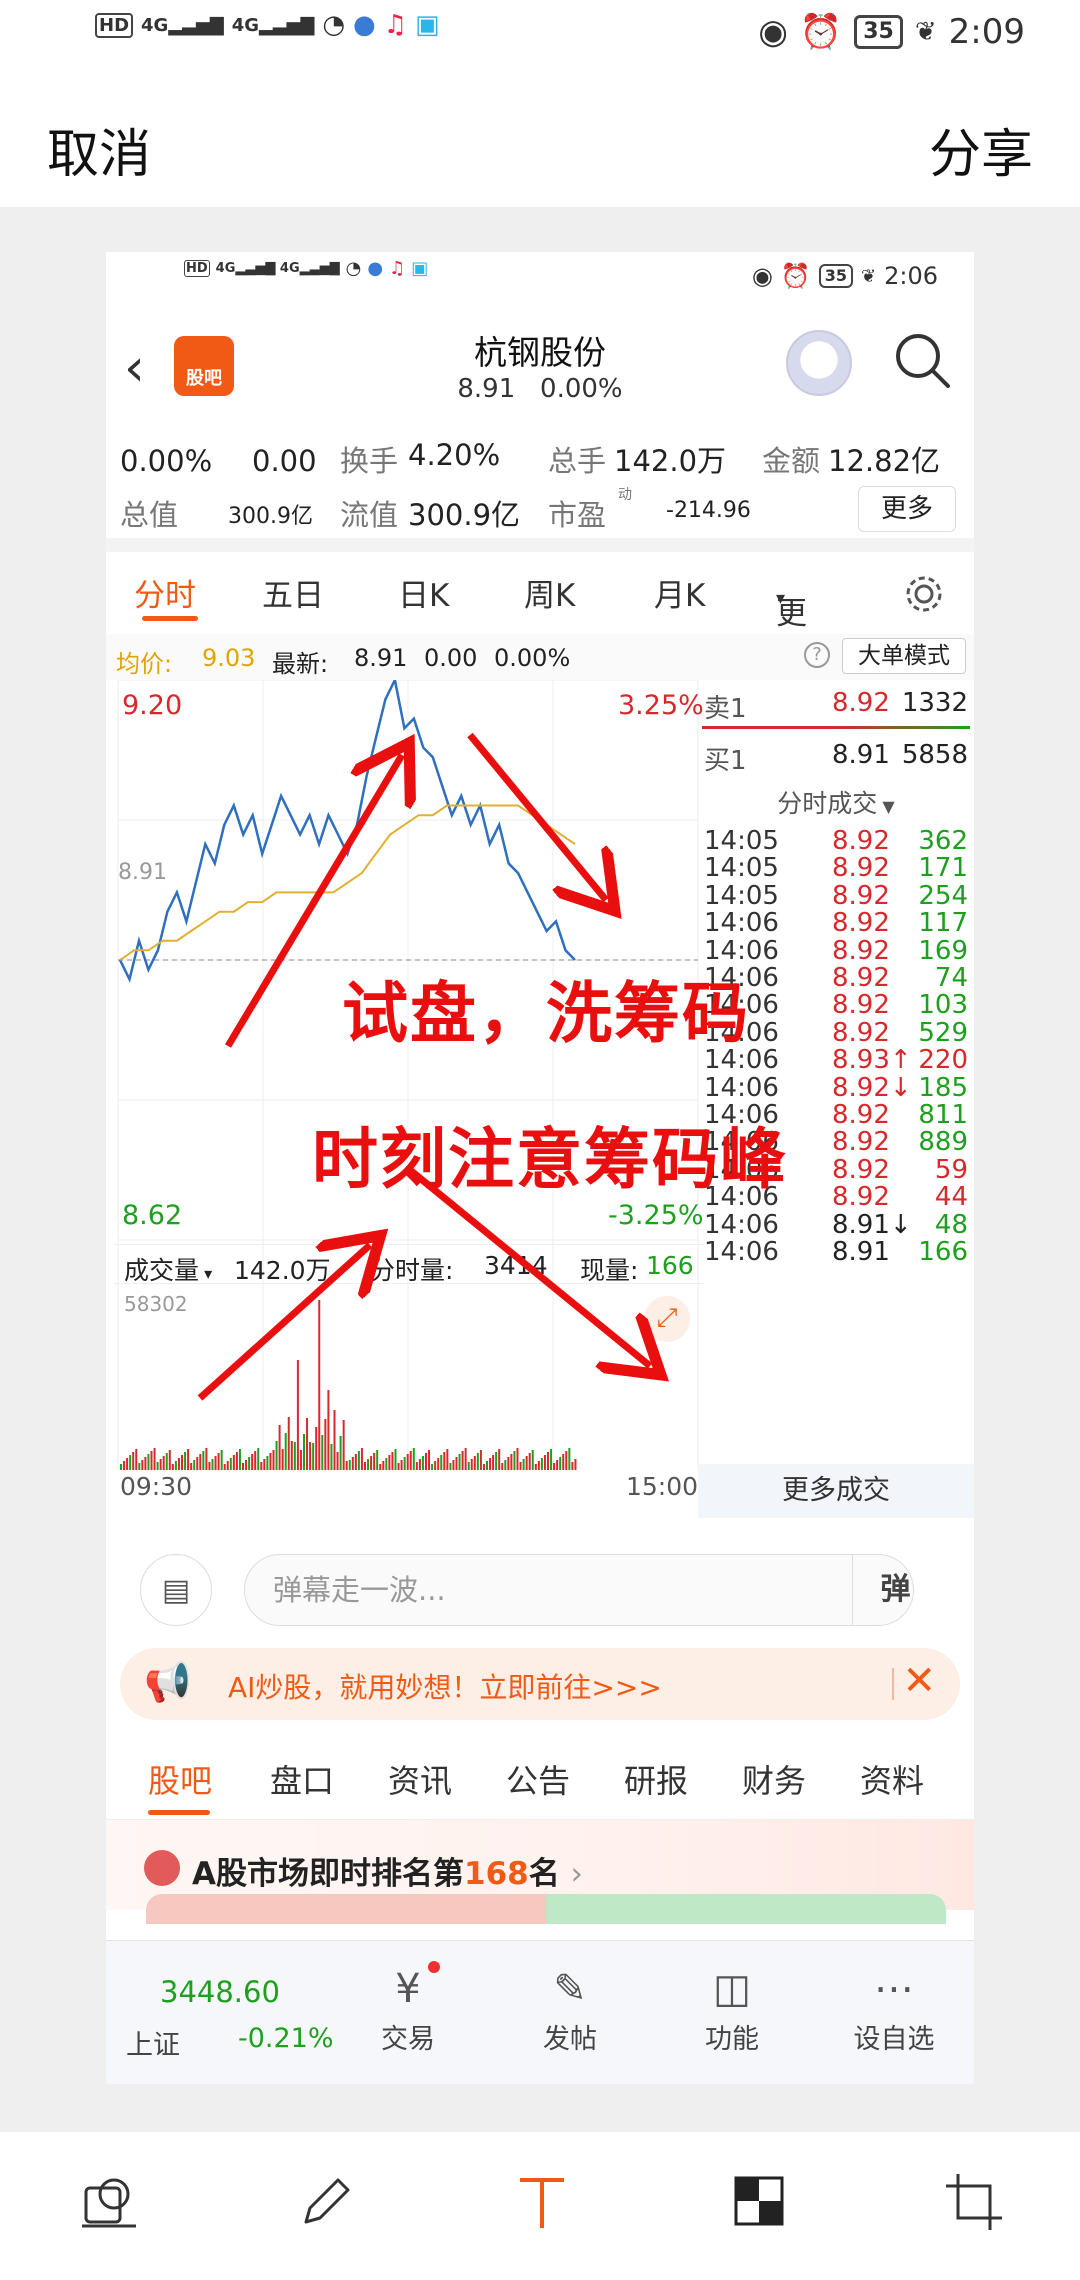 The width and height of the screenshot is (1080, 2280). I want to click on hd-badge: HD, so click(114, 25).